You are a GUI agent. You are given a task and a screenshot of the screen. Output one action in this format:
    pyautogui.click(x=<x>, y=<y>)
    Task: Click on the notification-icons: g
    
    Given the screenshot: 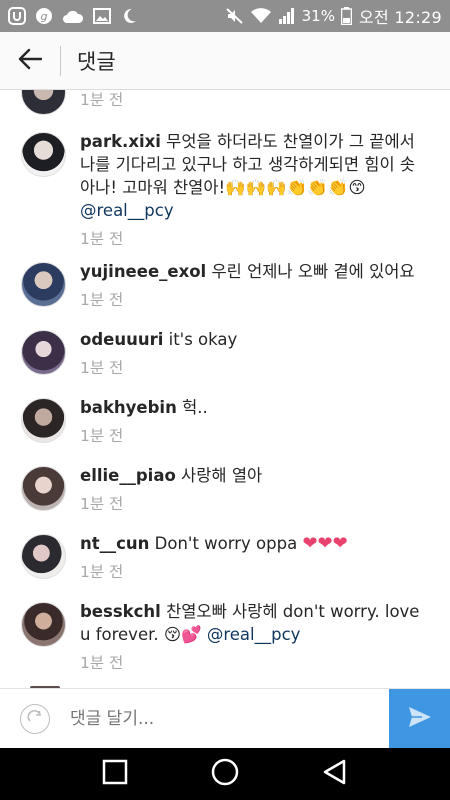 What is the action you would take?
    pyautogui.click(x=73, y=16)
    